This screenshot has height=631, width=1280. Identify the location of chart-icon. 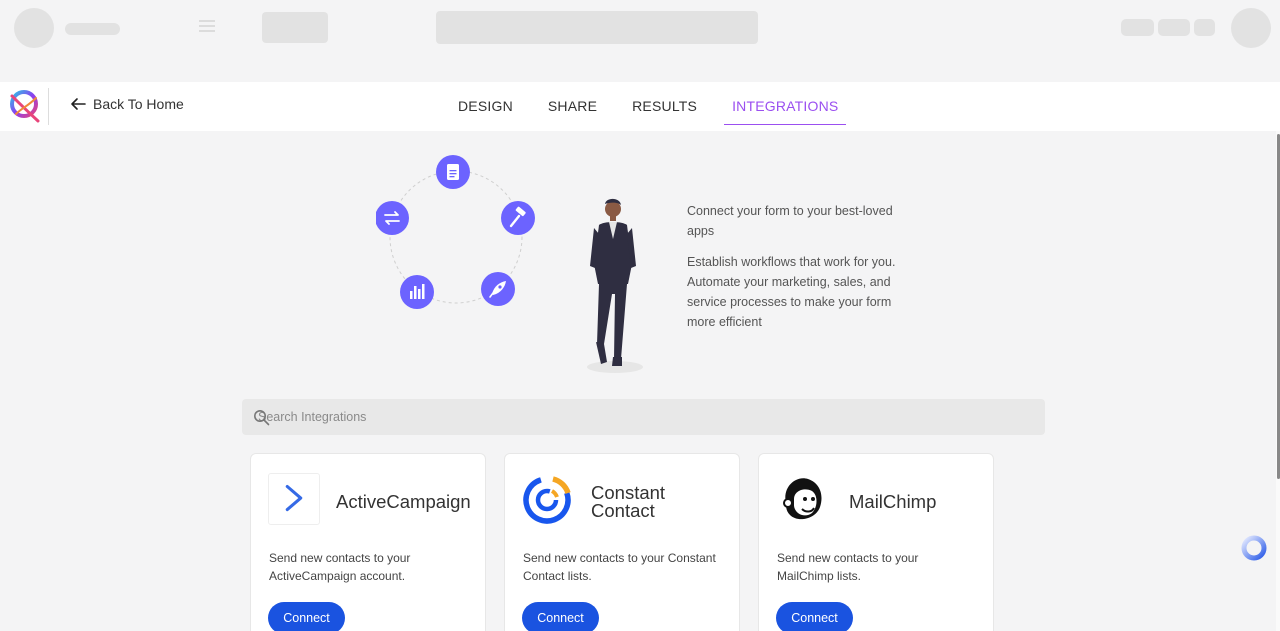
(417, 292).